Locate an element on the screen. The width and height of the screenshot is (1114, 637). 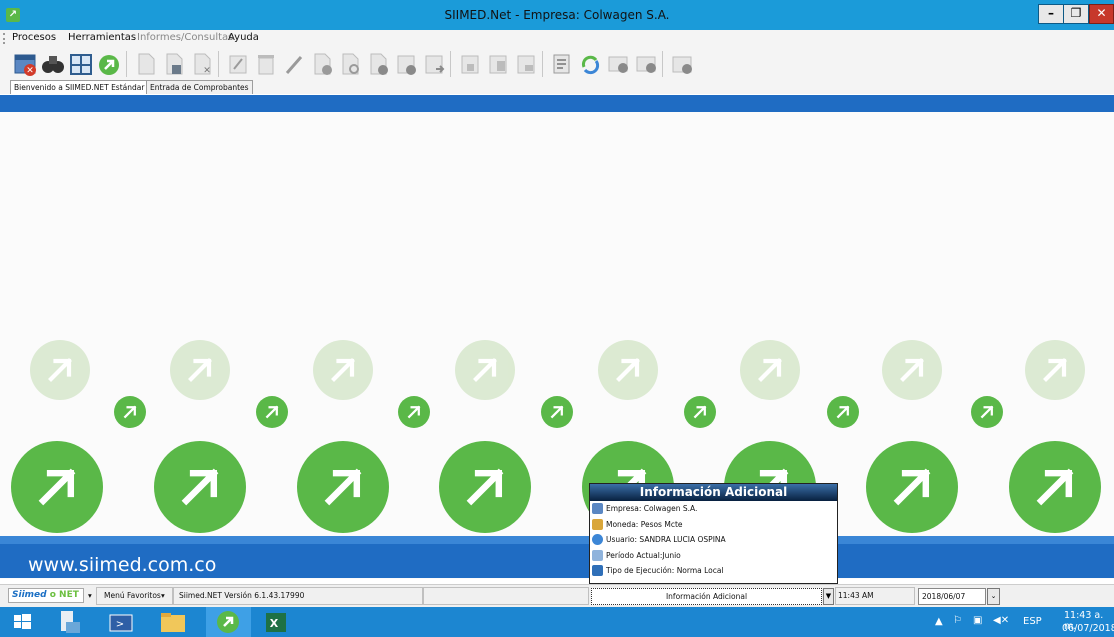
toolbar: ✕ ✕ is located at coordinates (557, 63).